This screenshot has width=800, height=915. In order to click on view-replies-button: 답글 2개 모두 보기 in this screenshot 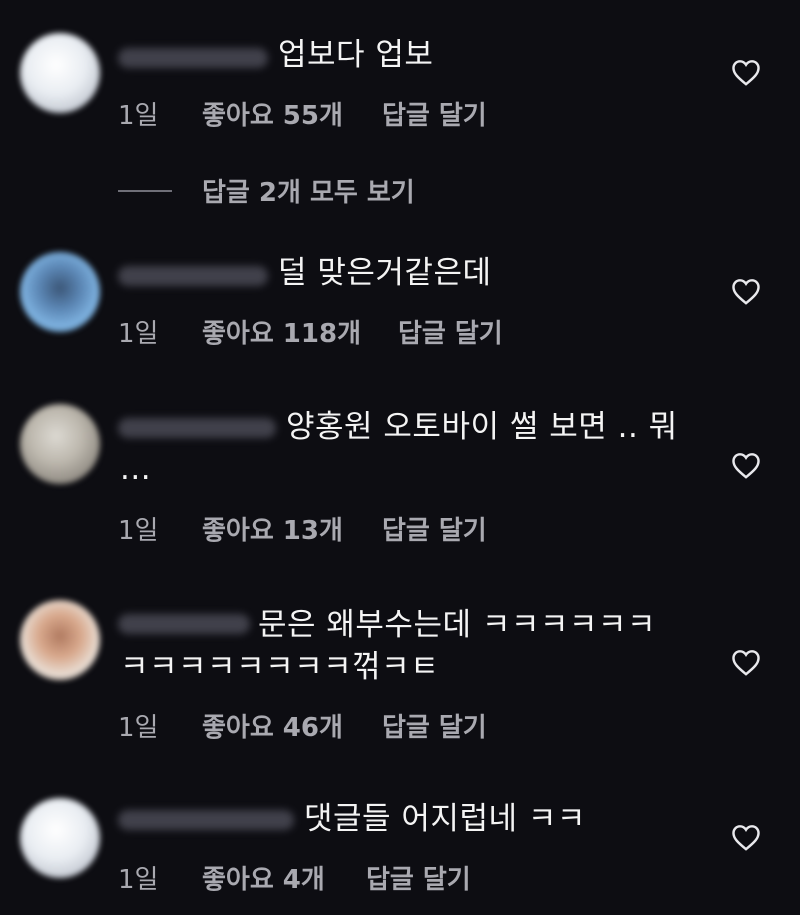, I will do `click(283, 190)`.